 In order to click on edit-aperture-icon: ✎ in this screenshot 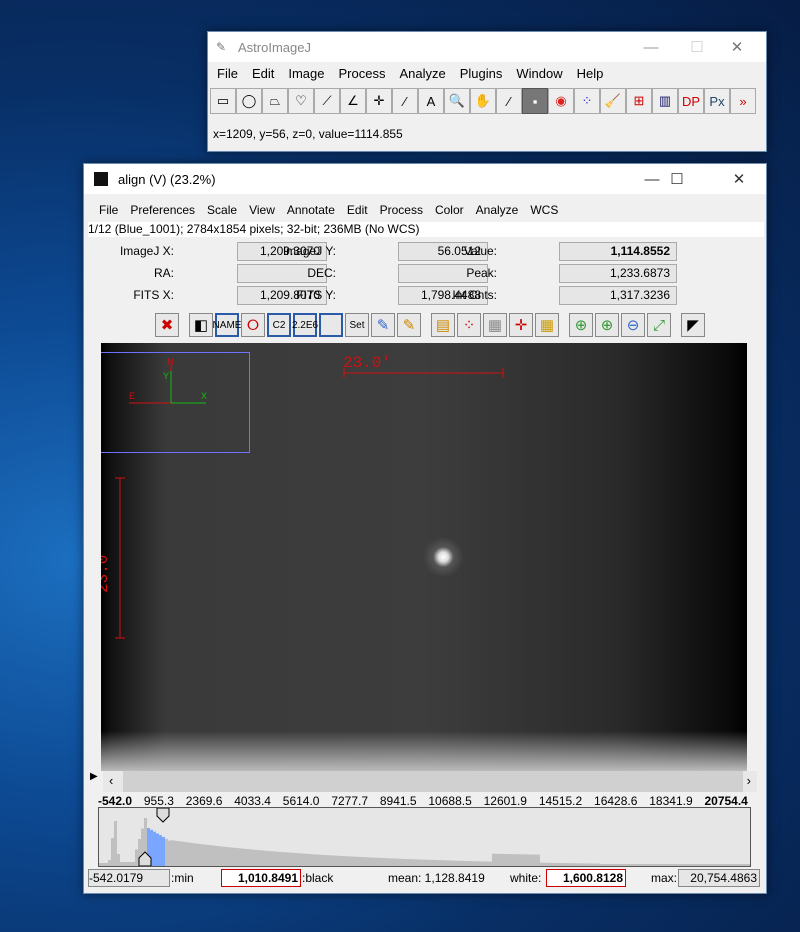, I will do `click(383, 325)`.